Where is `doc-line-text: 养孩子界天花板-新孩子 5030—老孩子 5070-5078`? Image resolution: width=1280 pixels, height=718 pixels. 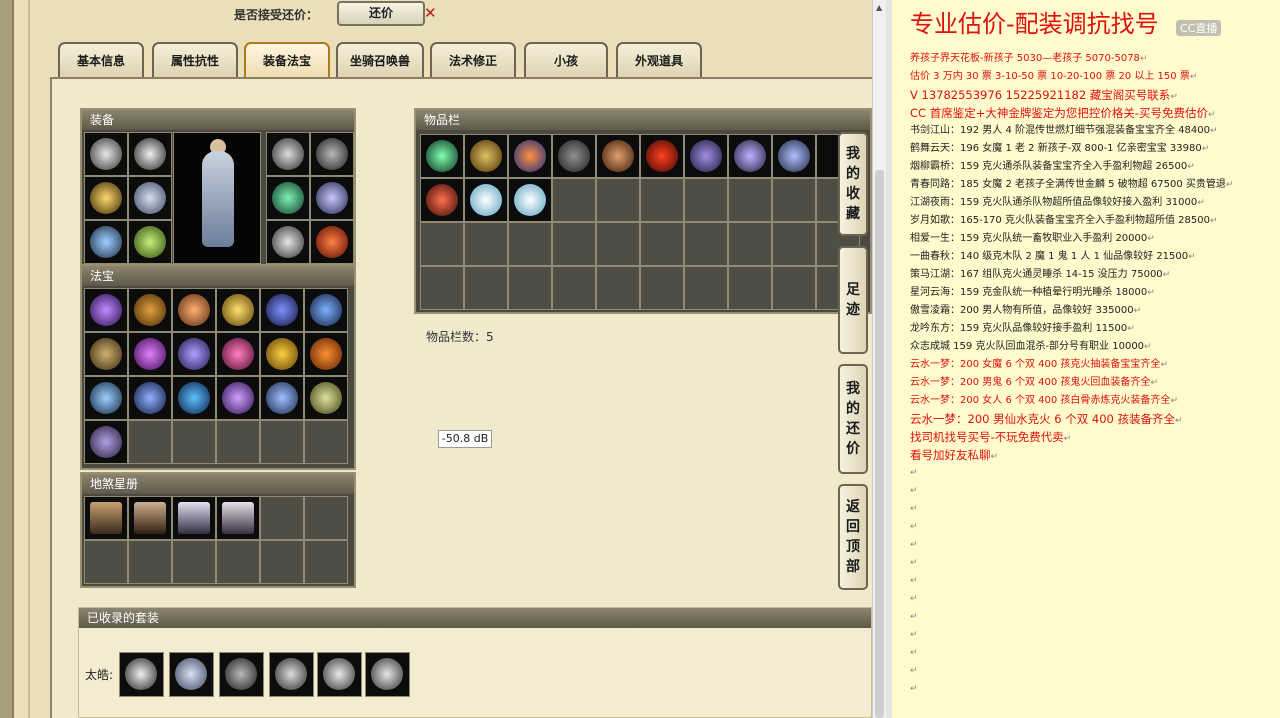 doc-line-text: 养孩子界天花板-新孩子 5030—老孩子 5070-5078 is located at coordinates (1025, 58).